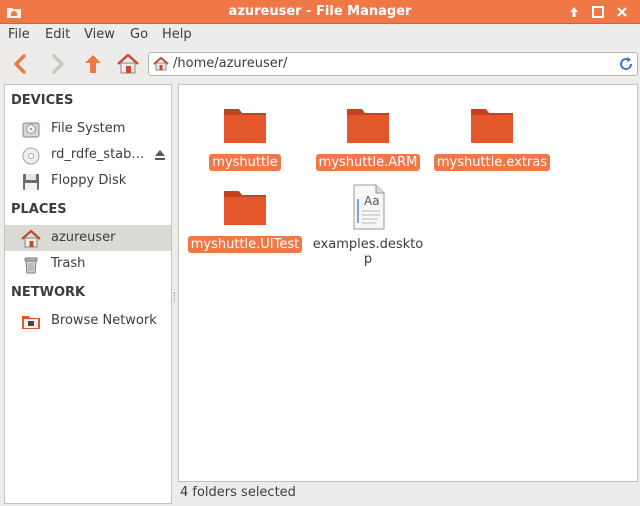 The width and height of the screenshot is (640, 506). I want to click on arrow-up-icon, so click(574, 12).